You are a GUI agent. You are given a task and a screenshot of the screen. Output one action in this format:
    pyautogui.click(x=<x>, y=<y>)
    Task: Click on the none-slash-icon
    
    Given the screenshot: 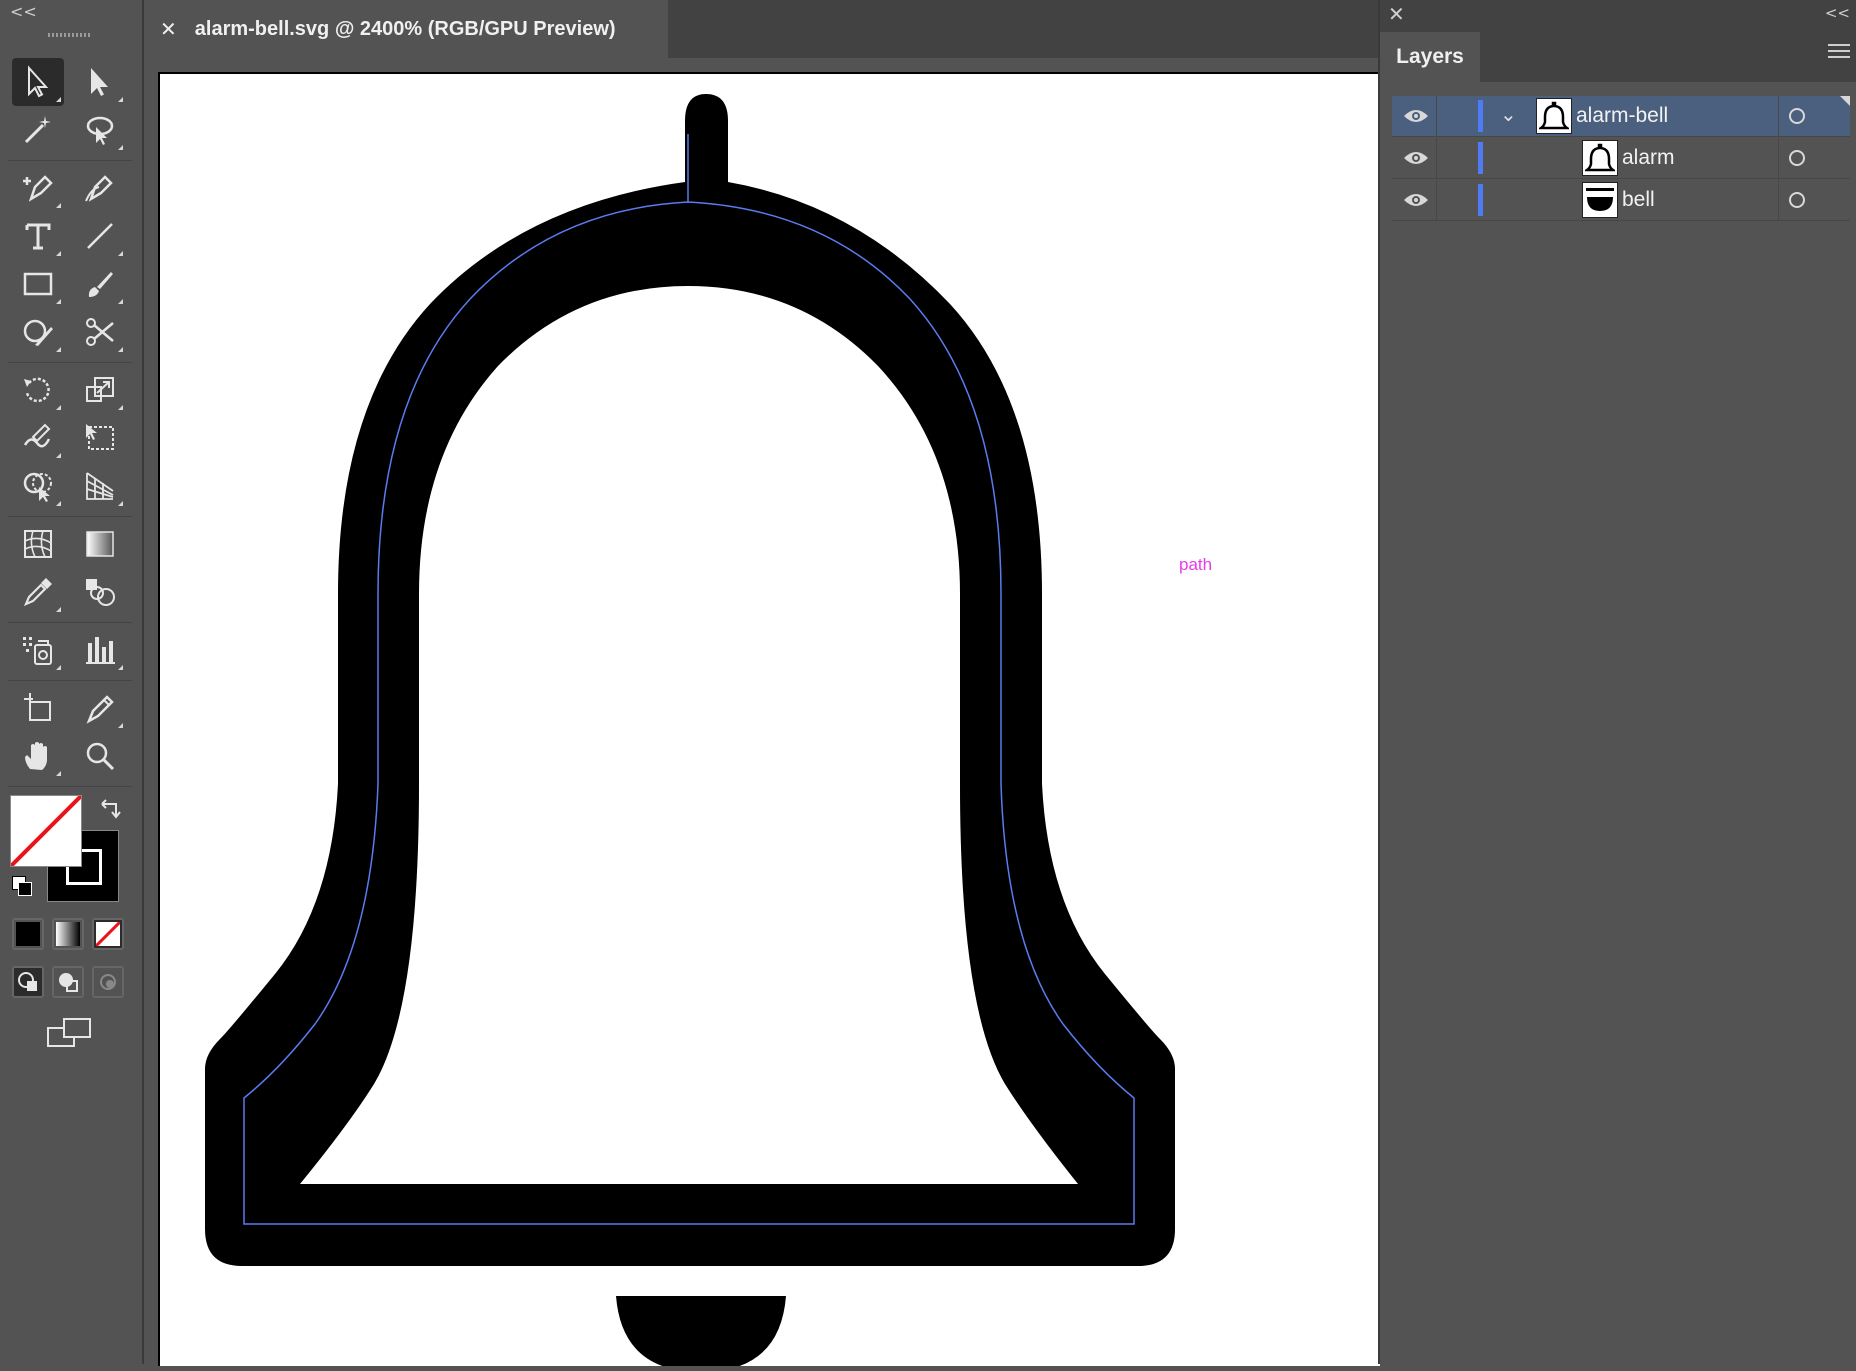 What is the action you would take?
    pyautogui.click(x=108, y=934)
    